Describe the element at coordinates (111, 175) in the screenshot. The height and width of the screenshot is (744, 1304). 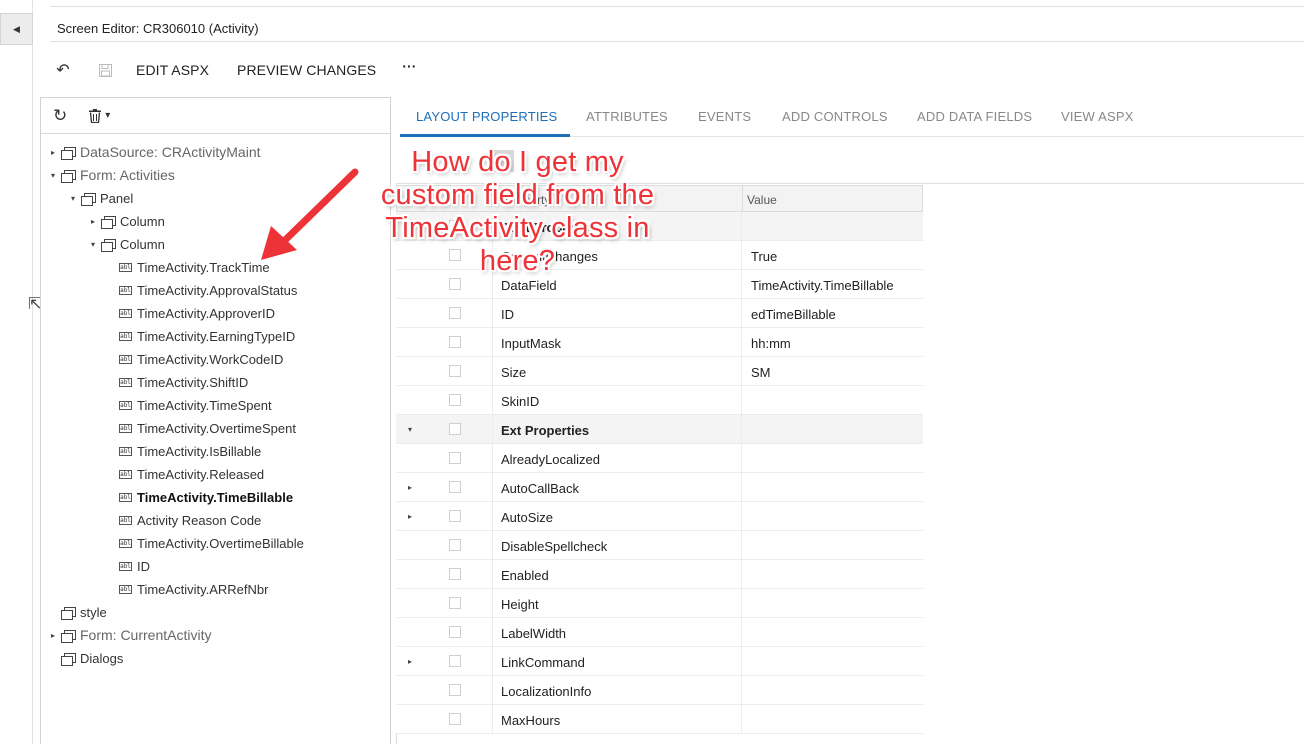
I see `tree-node: ▾ Form: Activities` at that location.